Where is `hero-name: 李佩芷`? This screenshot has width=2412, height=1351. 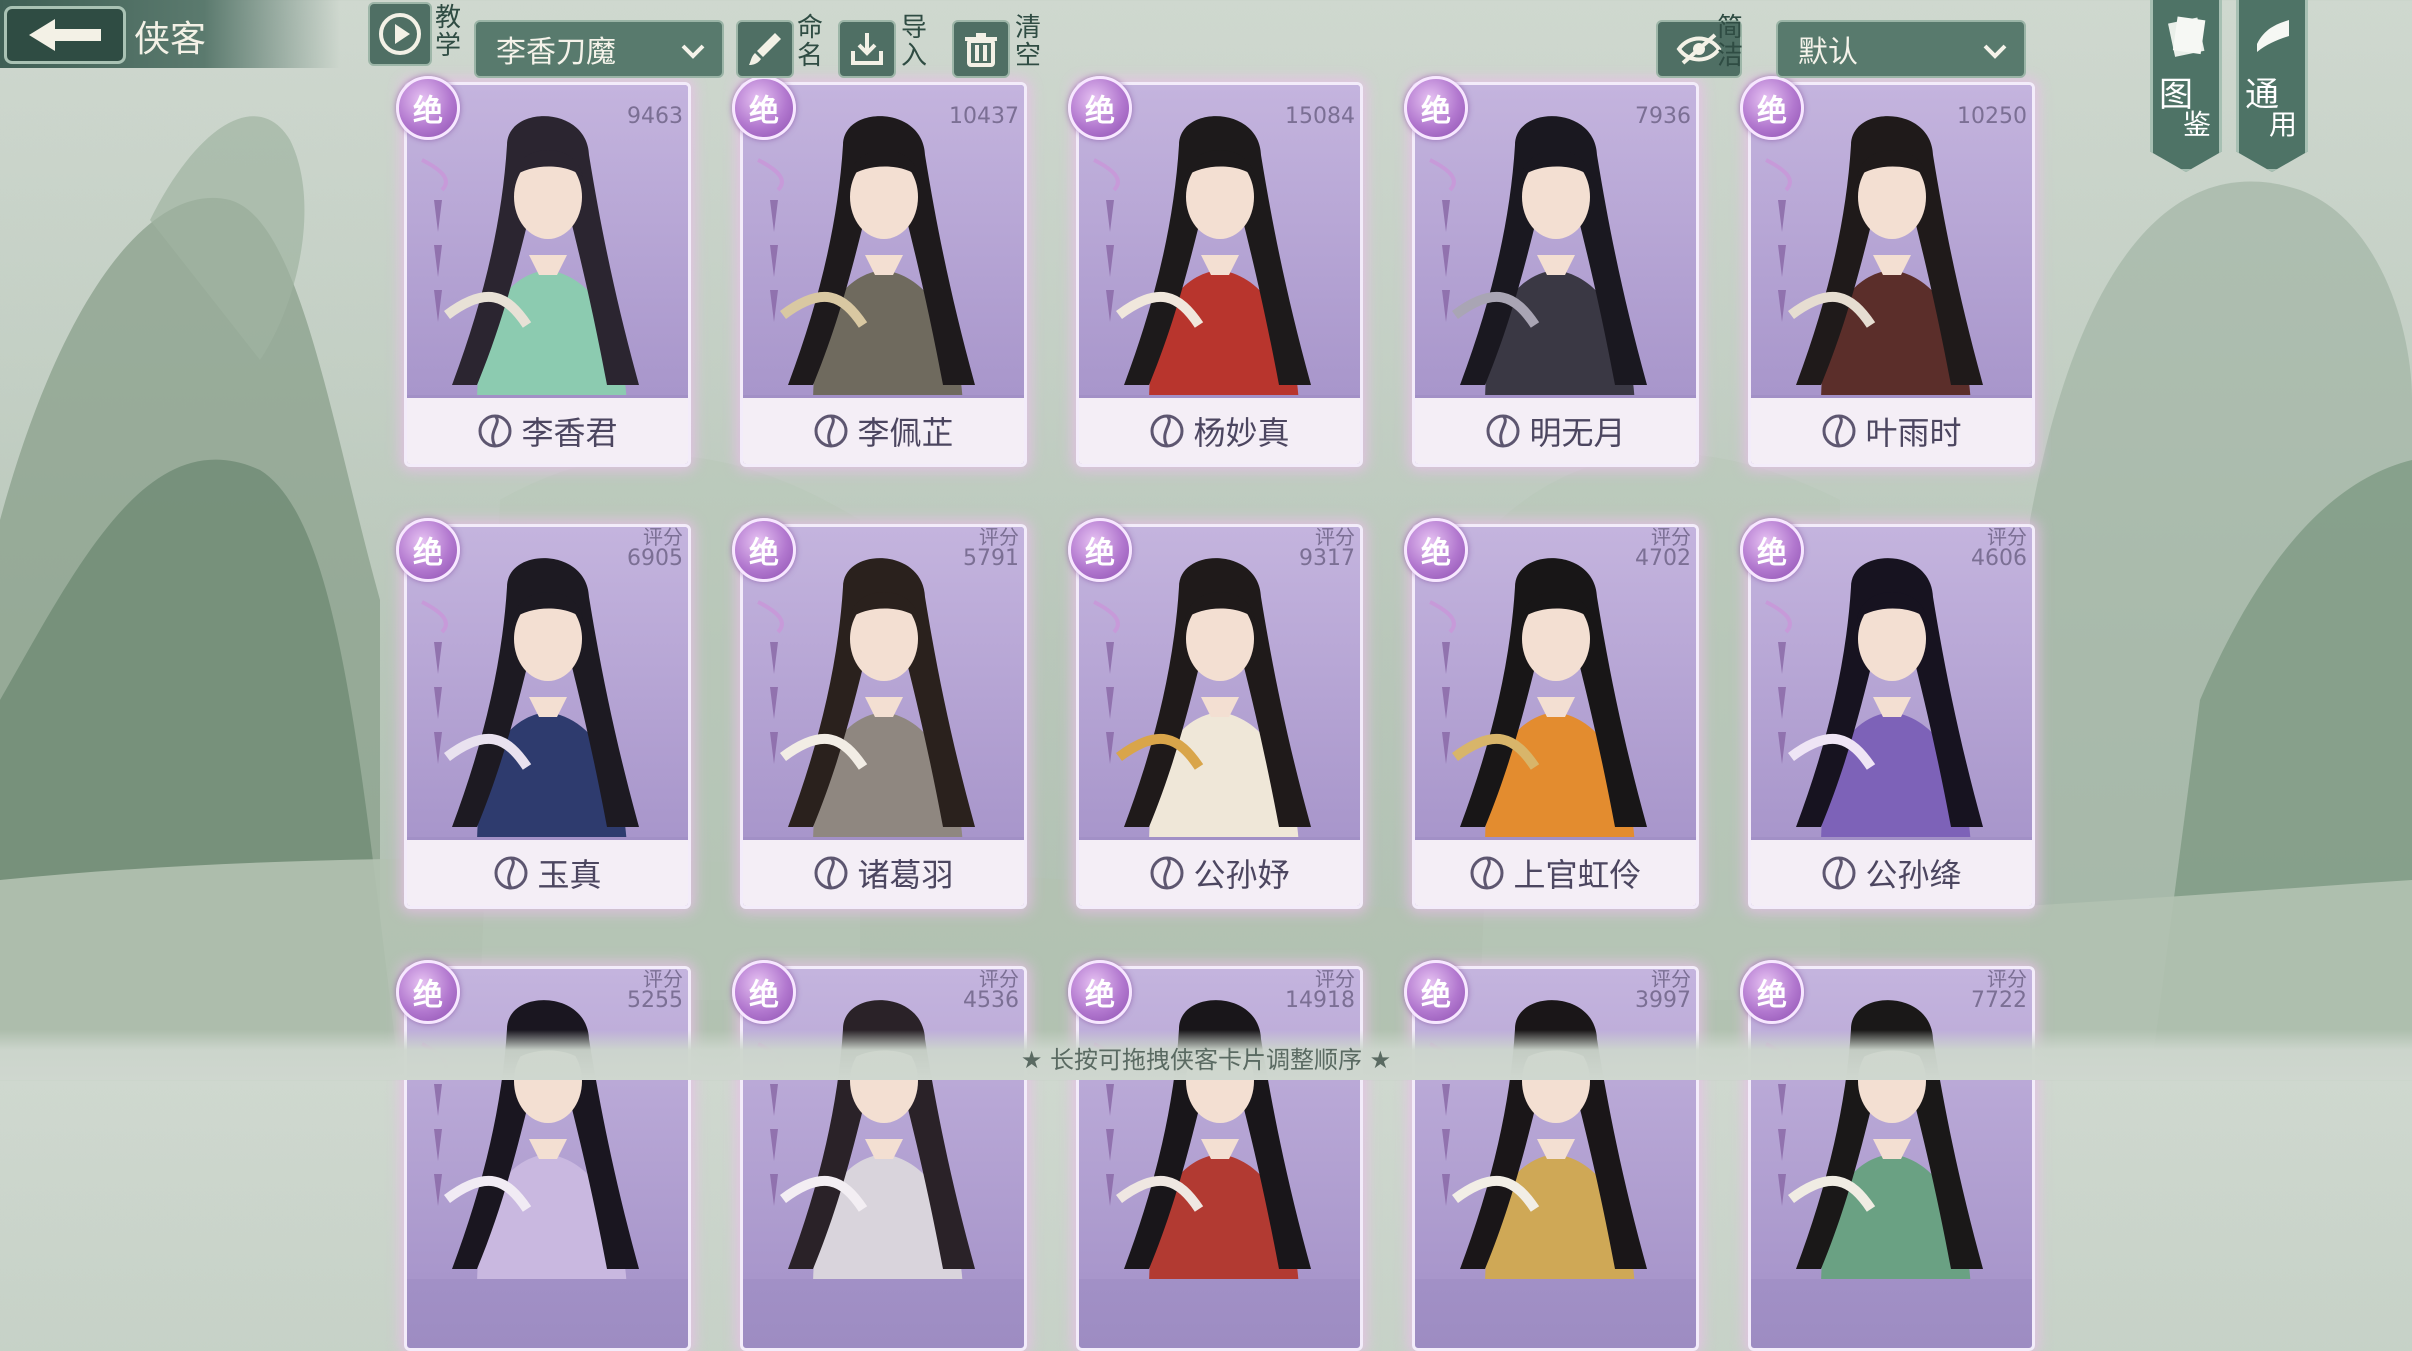 hero-name: 李佩芷 is located at coordinates (905, 433).